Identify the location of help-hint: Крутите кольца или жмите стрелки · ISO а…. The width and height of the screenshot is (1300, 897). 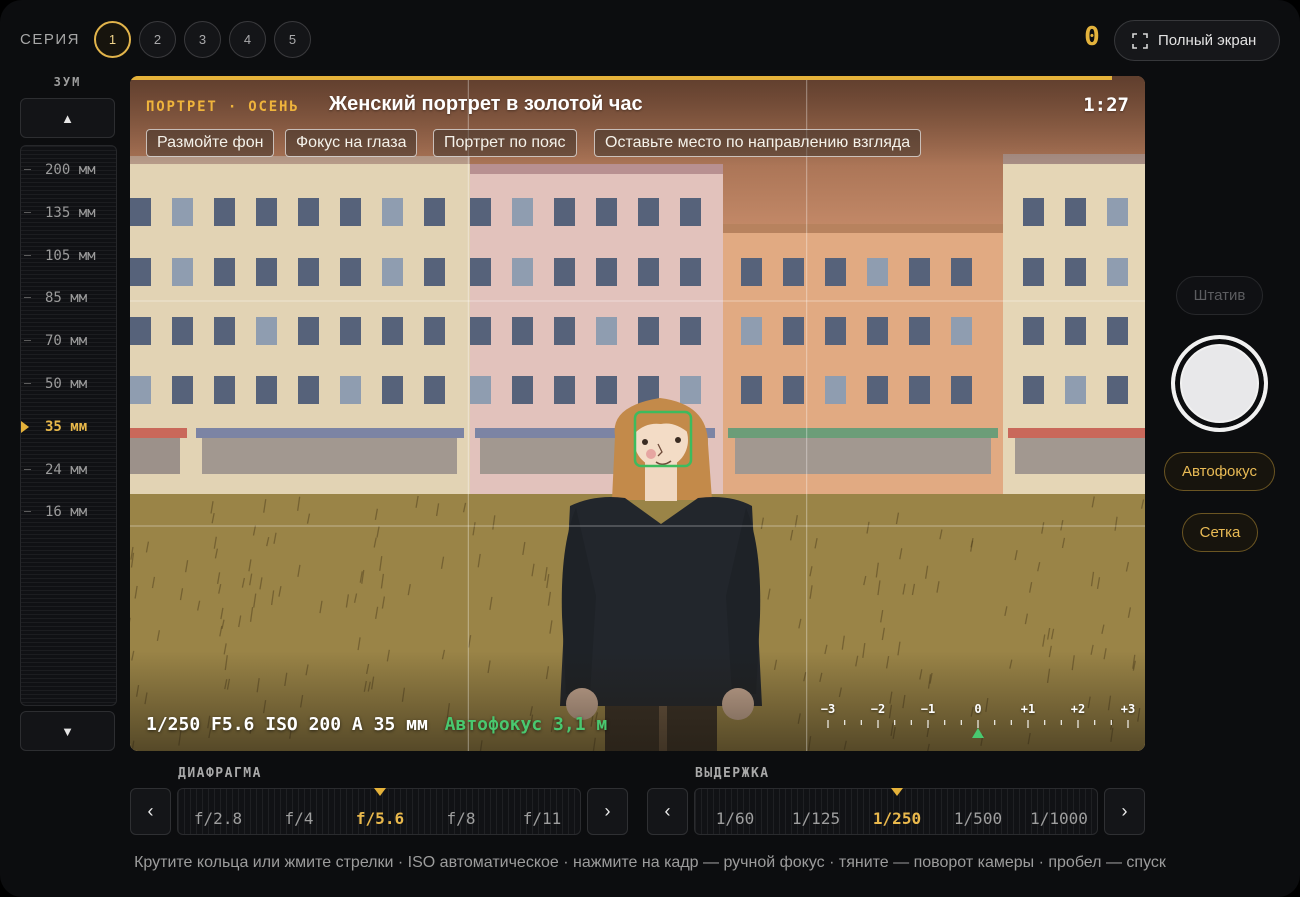
(650, 862).